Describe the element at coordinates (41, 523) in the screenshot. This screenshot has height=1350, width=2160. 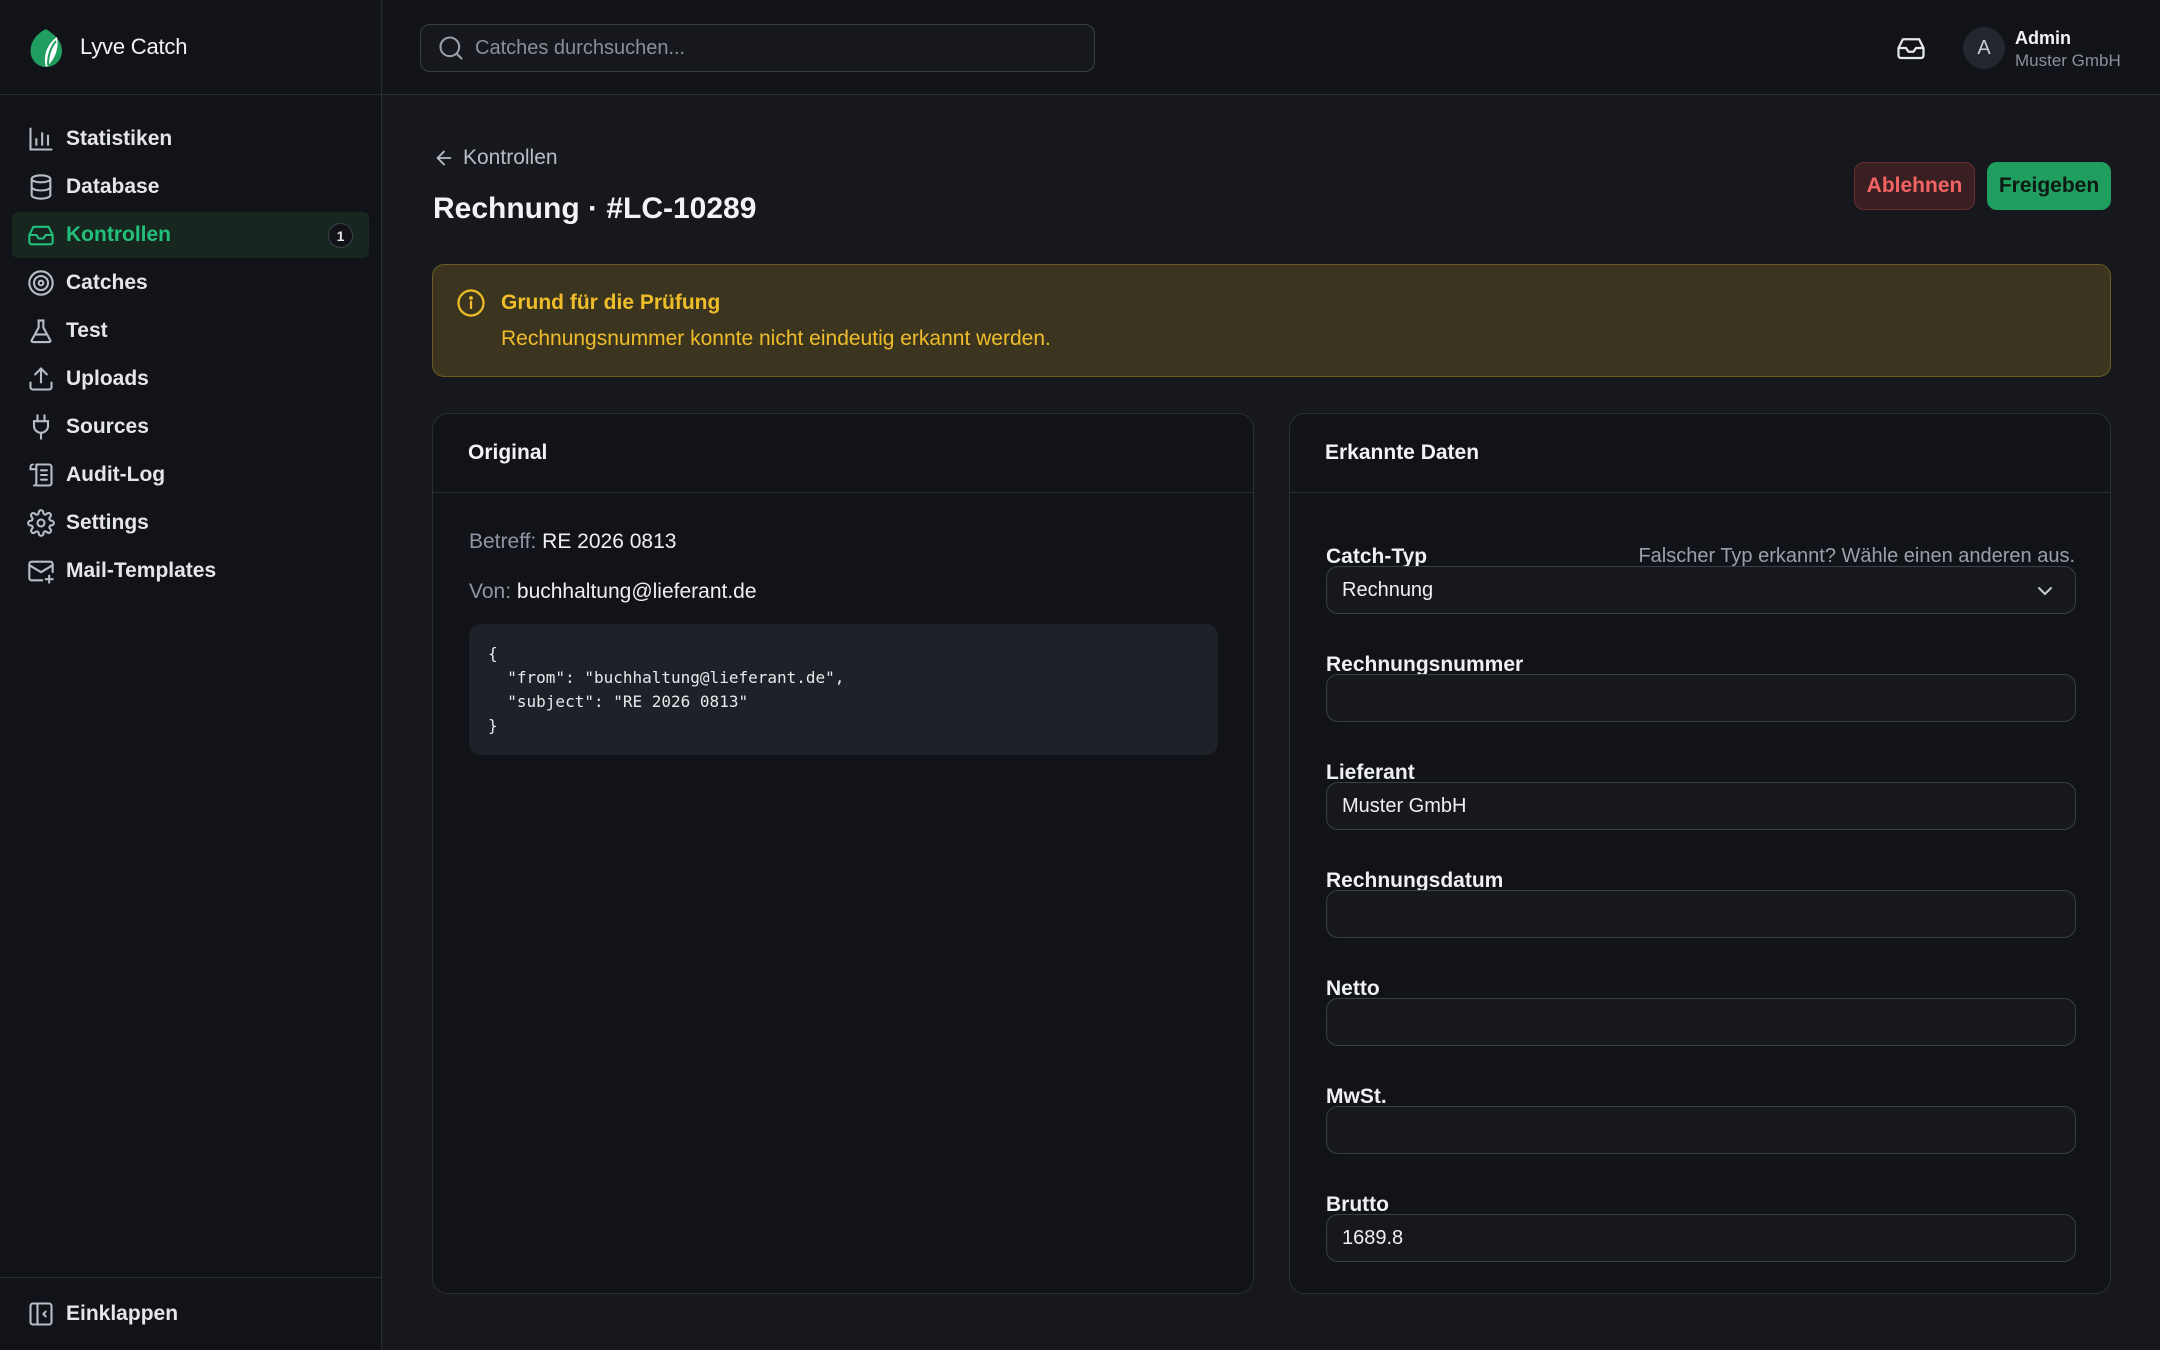
I see `gear-icon` at that location.